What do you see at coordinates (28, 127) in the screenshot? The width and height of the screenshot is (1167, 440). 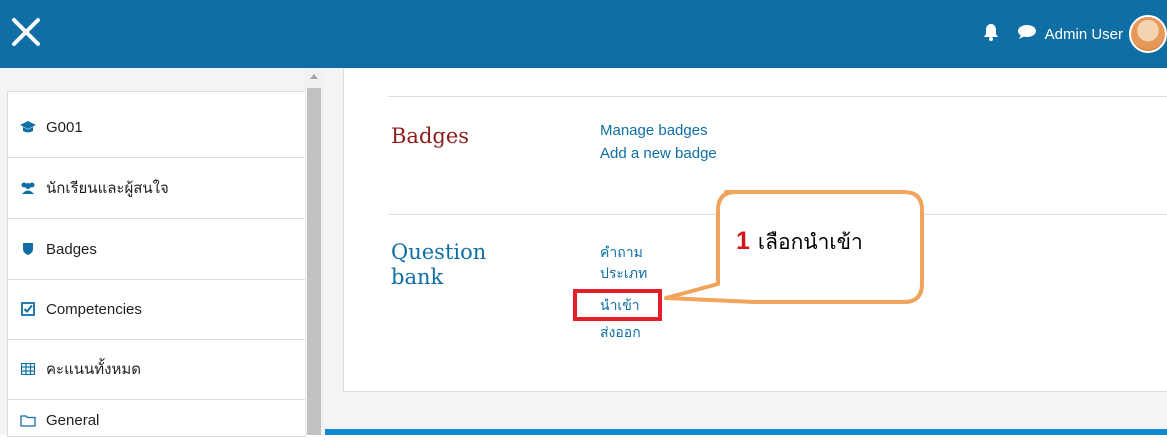 I see `graduation-cap-icon` at bounding box center [28, 127].